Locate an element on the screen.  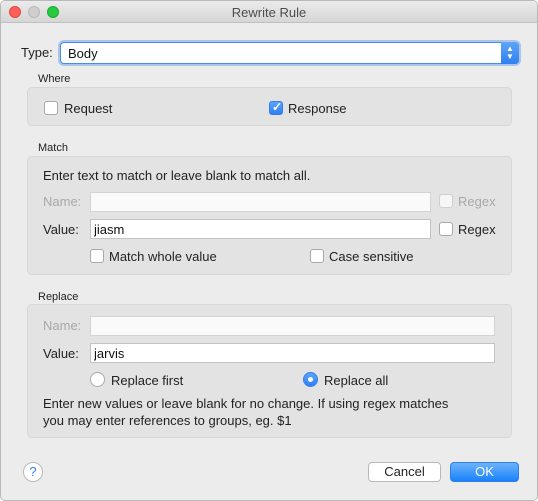
match-whole-value-checkbox is located at coordinates (97, 256).